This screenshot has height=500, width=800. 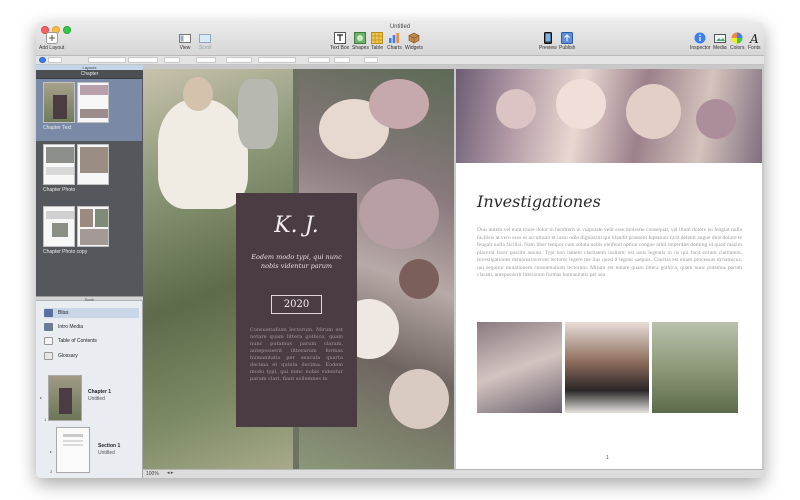 What do you see at coordinates (296, 304) in the screenshot?
I see `year-box: 2020` at bounding box center [296, 304].